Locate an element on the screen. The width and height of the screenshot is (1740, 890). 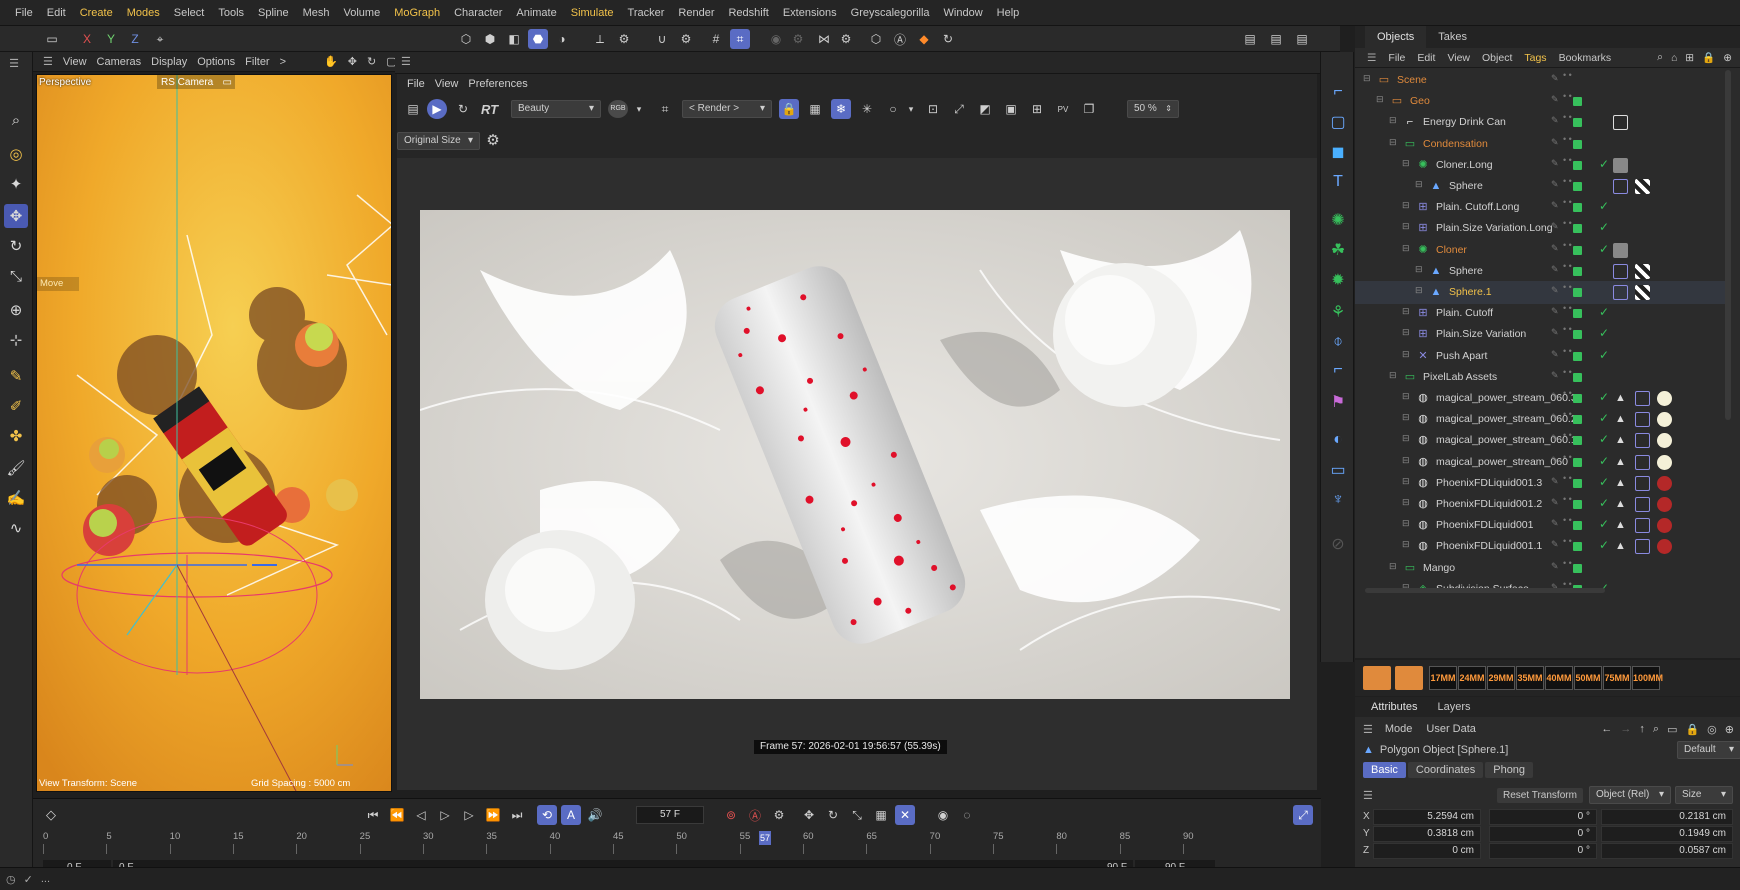
lens-preset-button: 24MM is located at coordinates (1472, 678).